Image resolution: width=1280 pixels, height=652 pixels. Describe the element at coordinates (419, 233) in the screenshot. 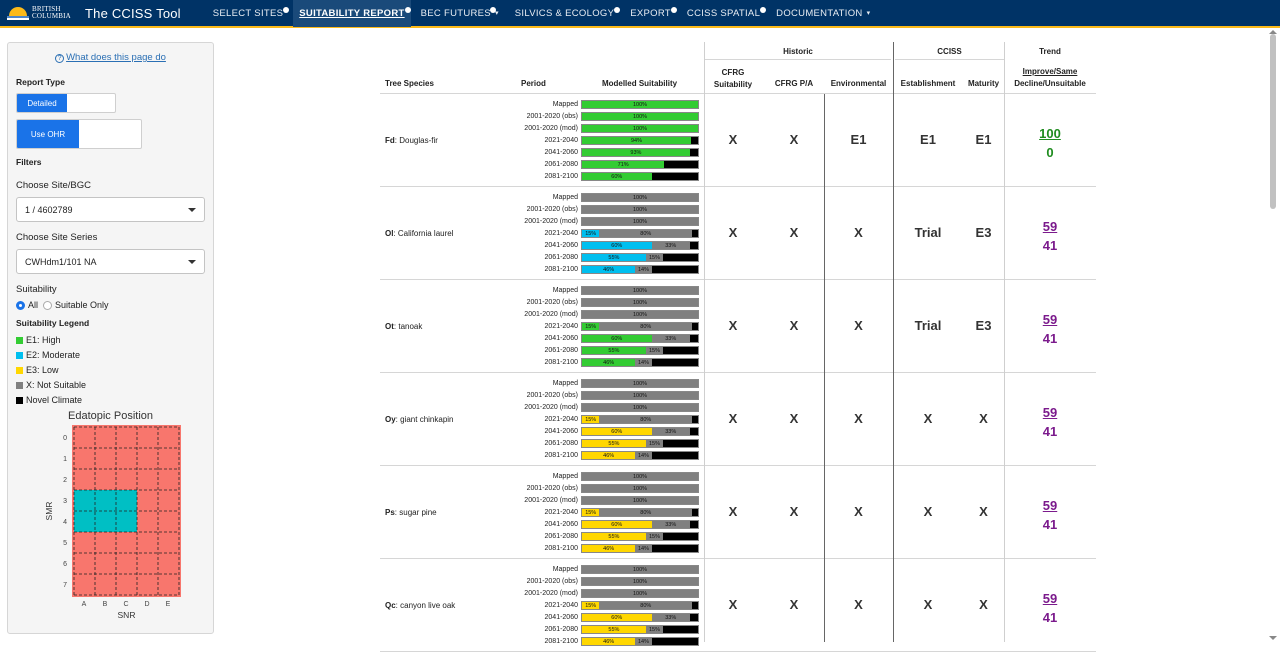

I see `species-name: Ol: California laurel` at that location.